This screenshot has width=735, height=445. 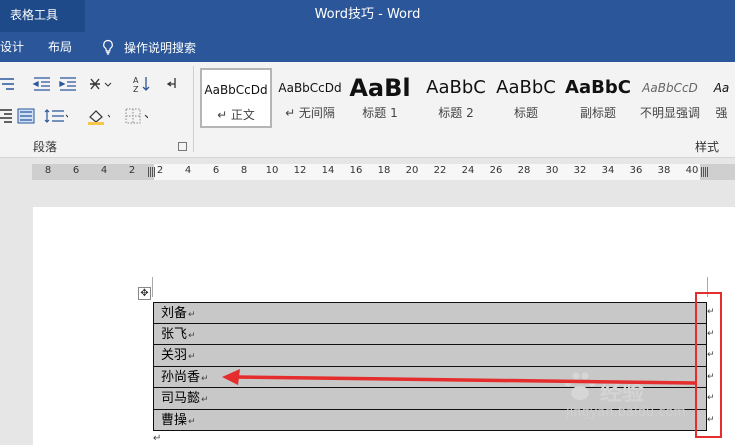 I want to click on decrease-indent-icon, so click(x=42, y=84).